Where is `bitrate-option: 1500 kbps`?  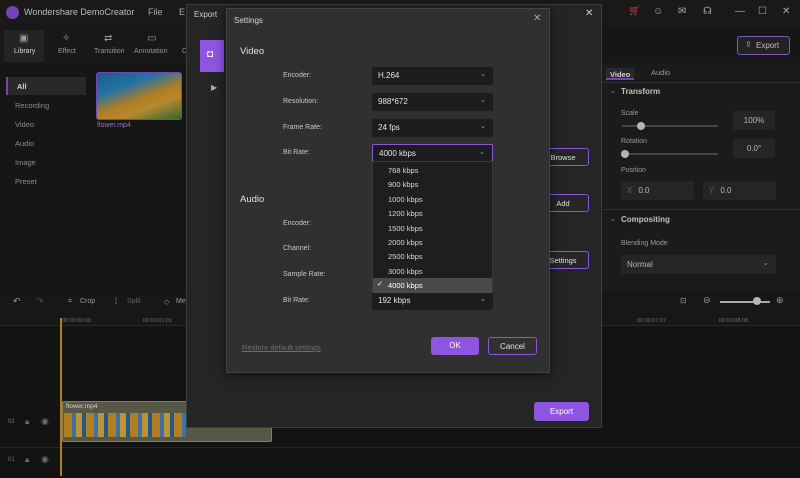 bitrate-option: 1500 kbps is located at coordinates (432, 228).